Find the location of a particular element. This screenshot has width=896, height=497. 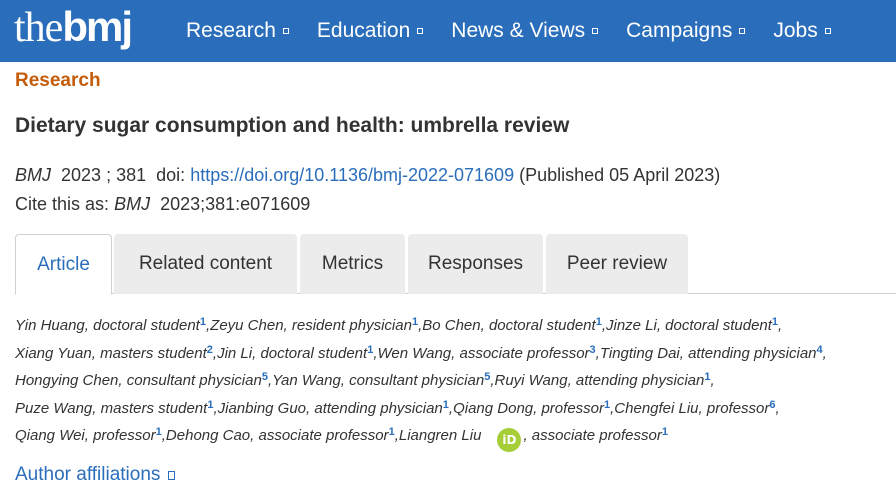

author-name: Qiang Wei, professor is located at coordinates (85, 435).